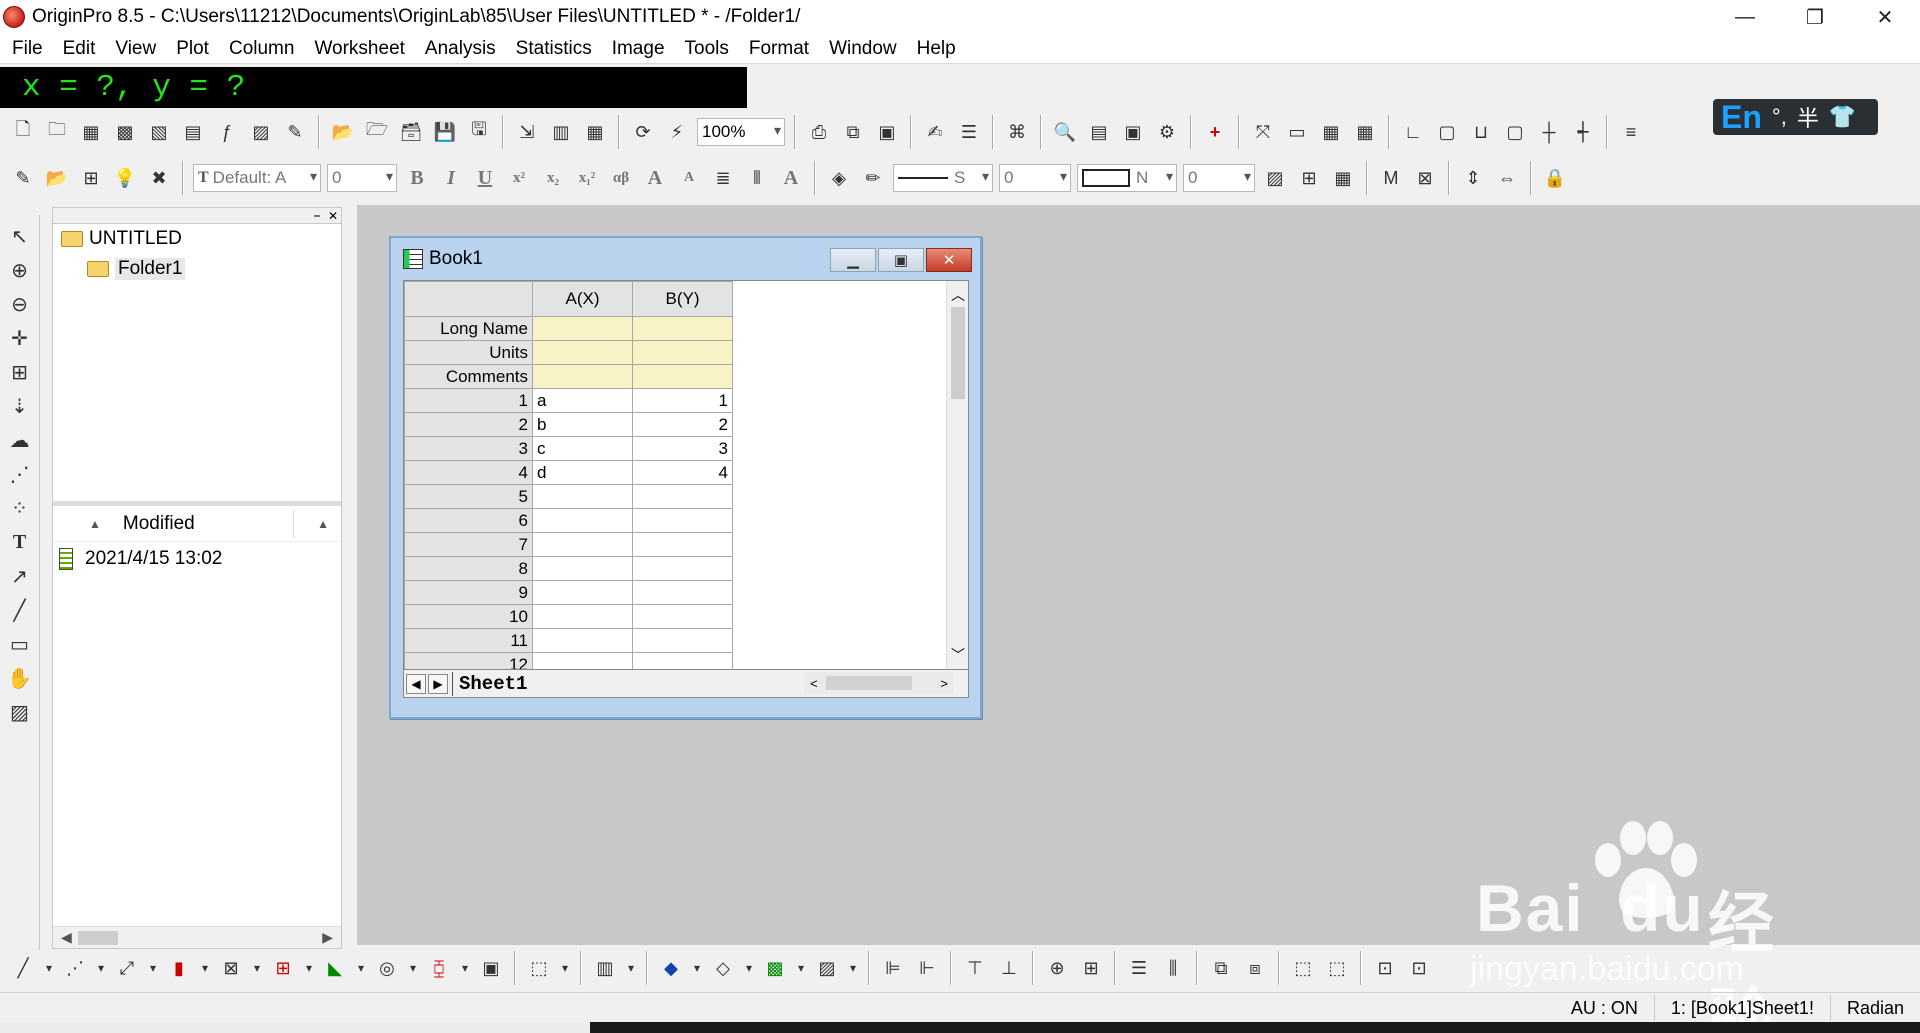 The height and width of the screenshot is (1033, 1920). What do you see at coordinates (416, 683) in the screenshot?
I see `prev-sheet-icon: ◀` at bounding box center [416, 683].